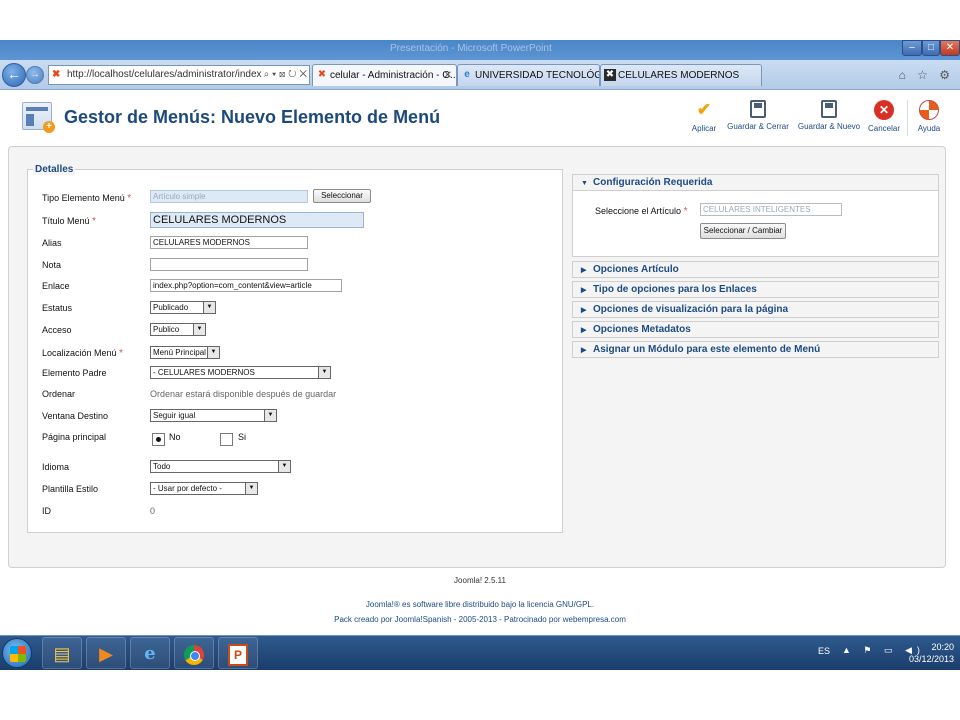 This screenshot has width=960, height=720. What do you see at coordinates (158, 439) in the screenshot?
I see `principal-no-radio` at bounding box center [158, 439].